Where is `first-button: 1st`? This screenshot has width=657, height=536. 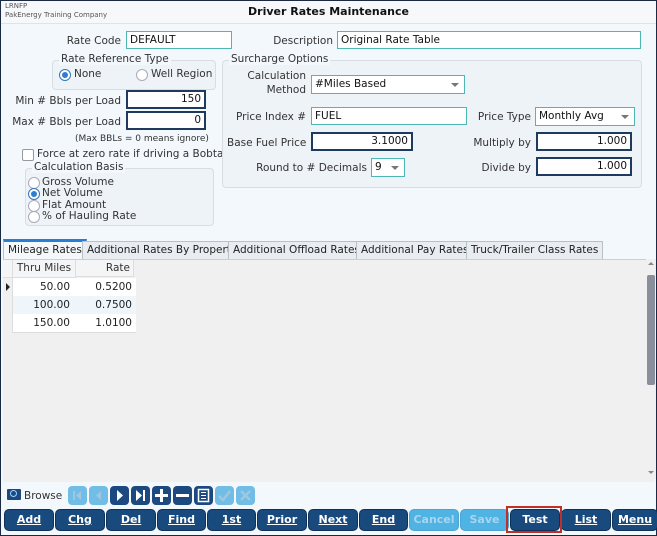
first-button: 1st is located at coordinates (231, 520).